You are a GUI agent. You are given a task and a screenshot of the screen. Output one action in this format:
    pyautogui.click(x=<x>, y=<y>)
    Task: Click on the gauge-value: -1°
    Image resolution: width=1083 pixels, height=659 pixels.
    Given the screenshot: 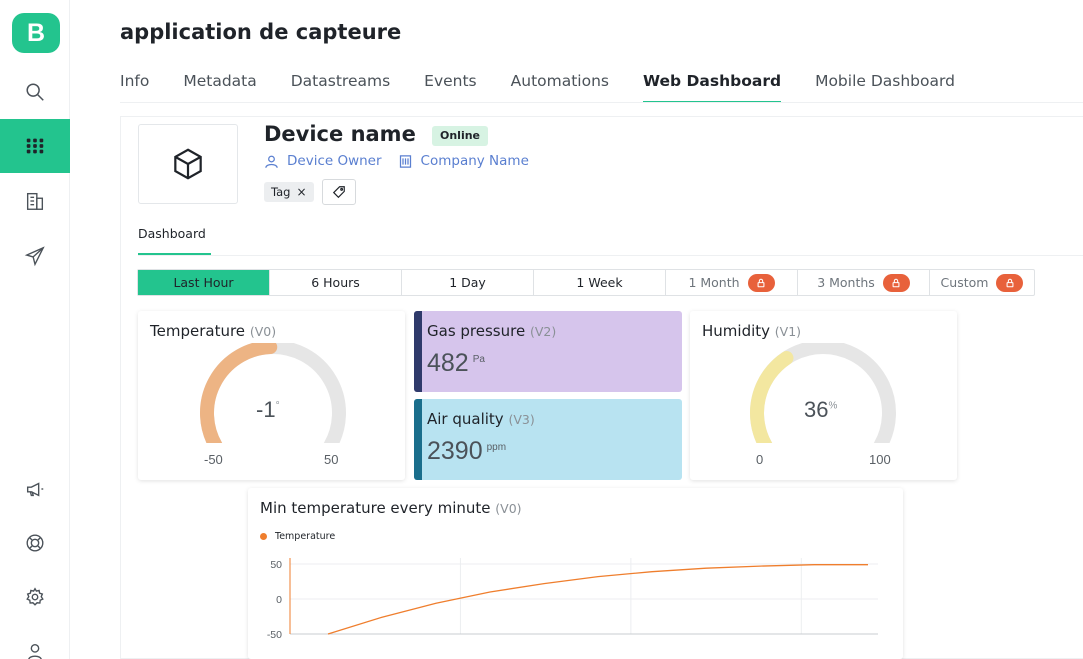 What is the action you would take?
    pyautogui.click(x=268, y=410)
    